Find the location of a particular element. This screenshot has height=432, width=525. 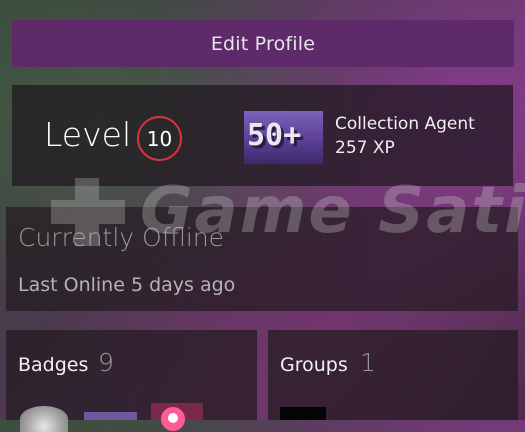

badges-panel: Badges 9 is located at coordinates (131, 381).